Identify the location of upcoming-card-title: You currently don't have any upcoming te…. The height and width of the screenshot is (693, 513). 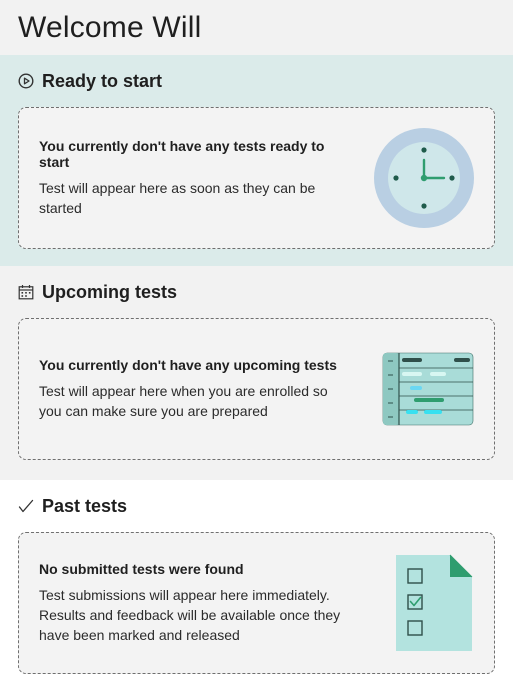
(188, 365).